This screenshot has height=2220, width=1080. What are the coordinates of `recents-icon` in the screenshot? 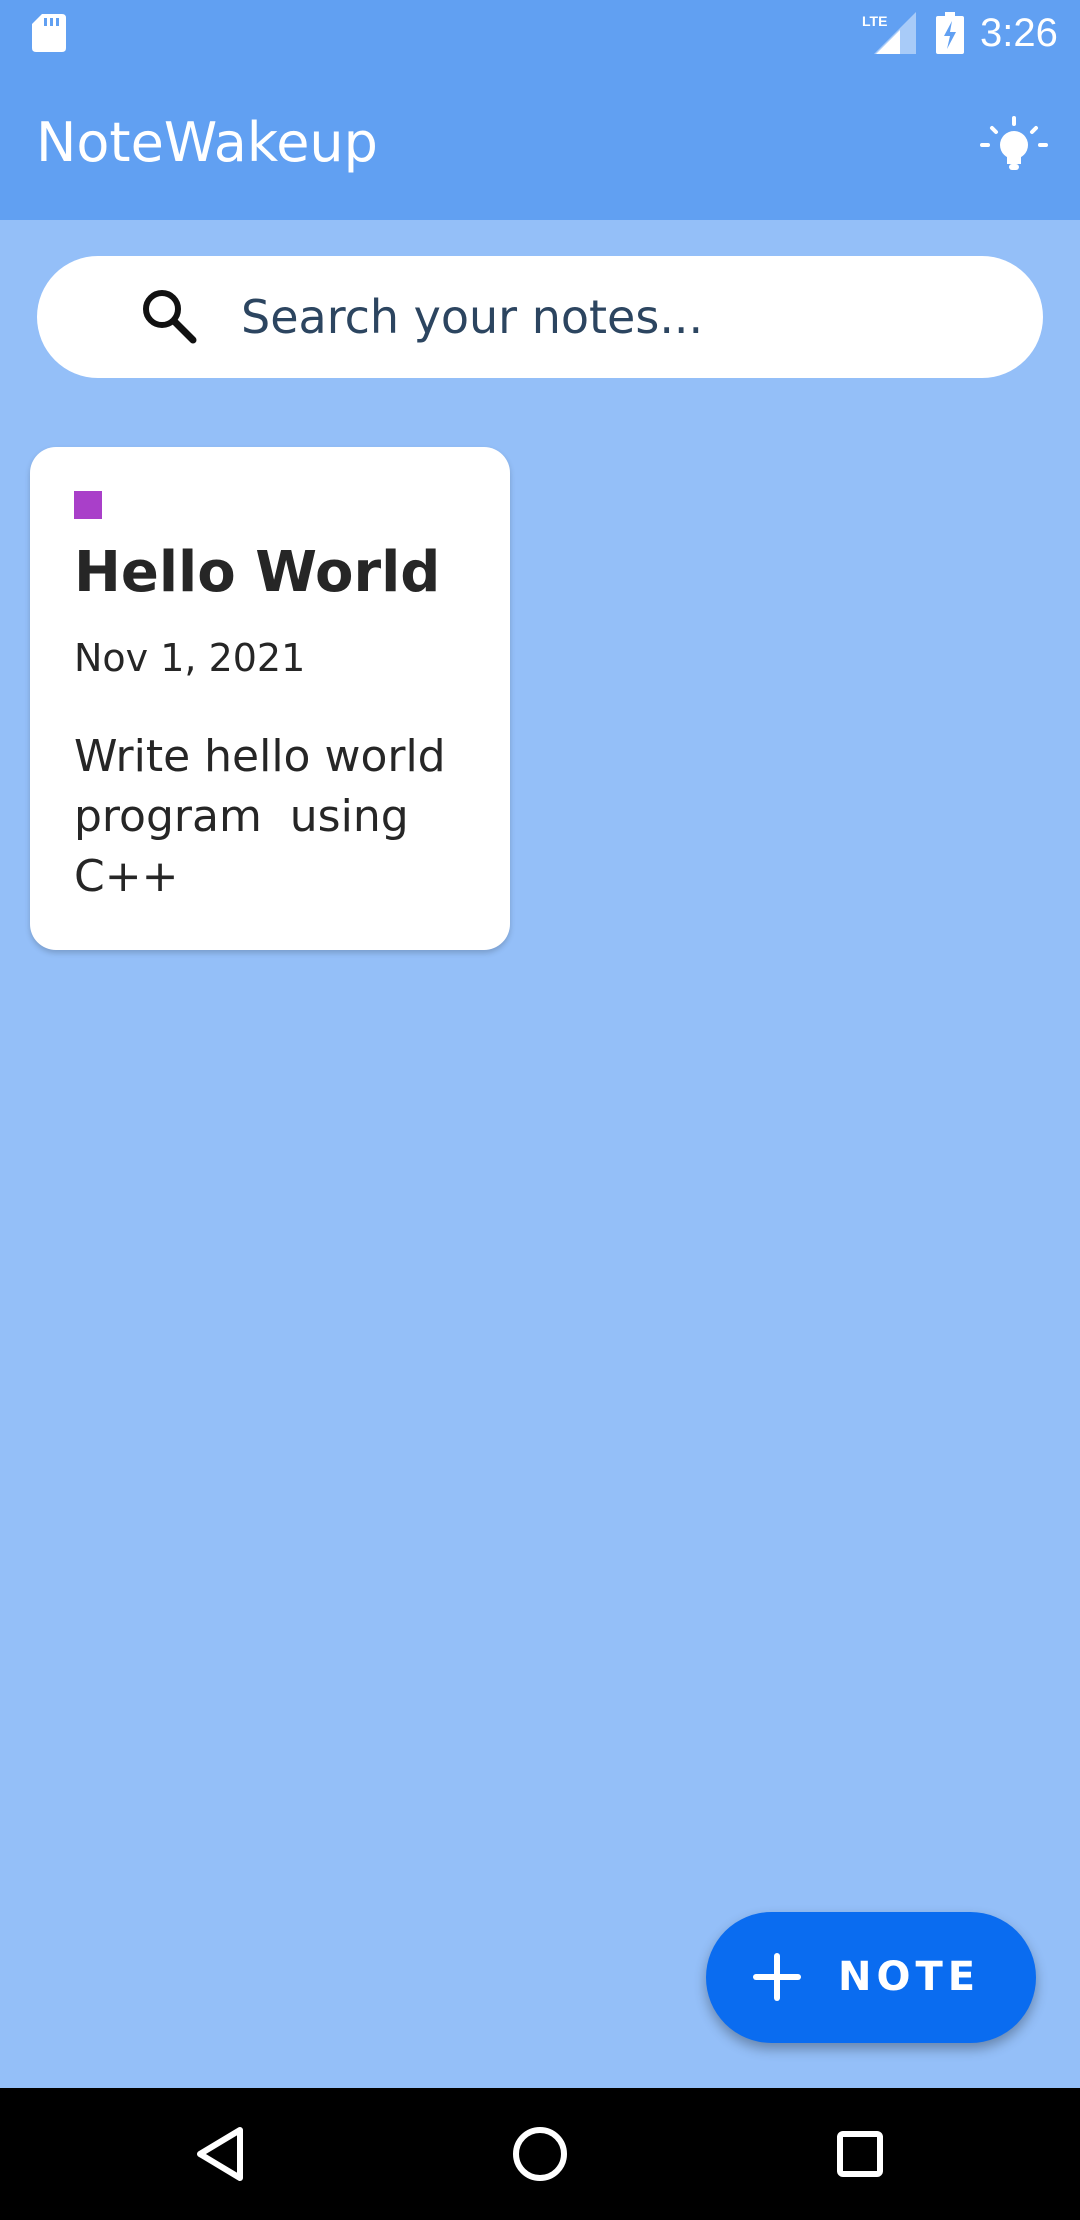 It's located at (860, 2154).